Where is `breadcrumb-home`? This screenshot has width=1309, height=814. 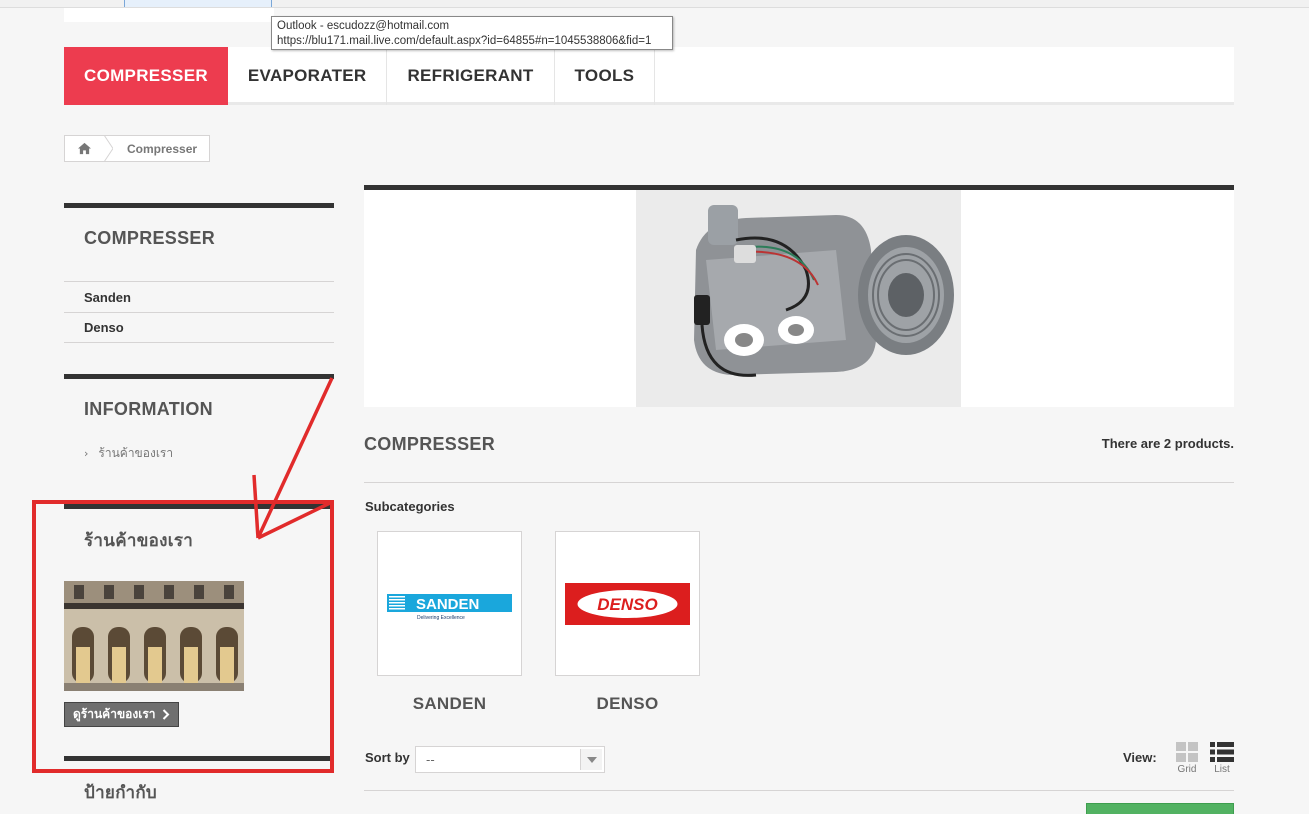
breadcrumb-home is located at coordinates (89, 148).